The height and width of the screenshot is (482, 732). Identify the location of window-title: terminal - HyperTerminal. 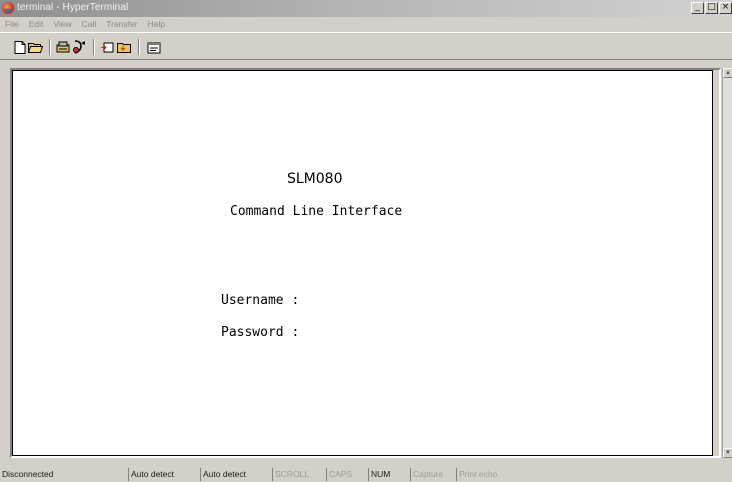
(73, 7).